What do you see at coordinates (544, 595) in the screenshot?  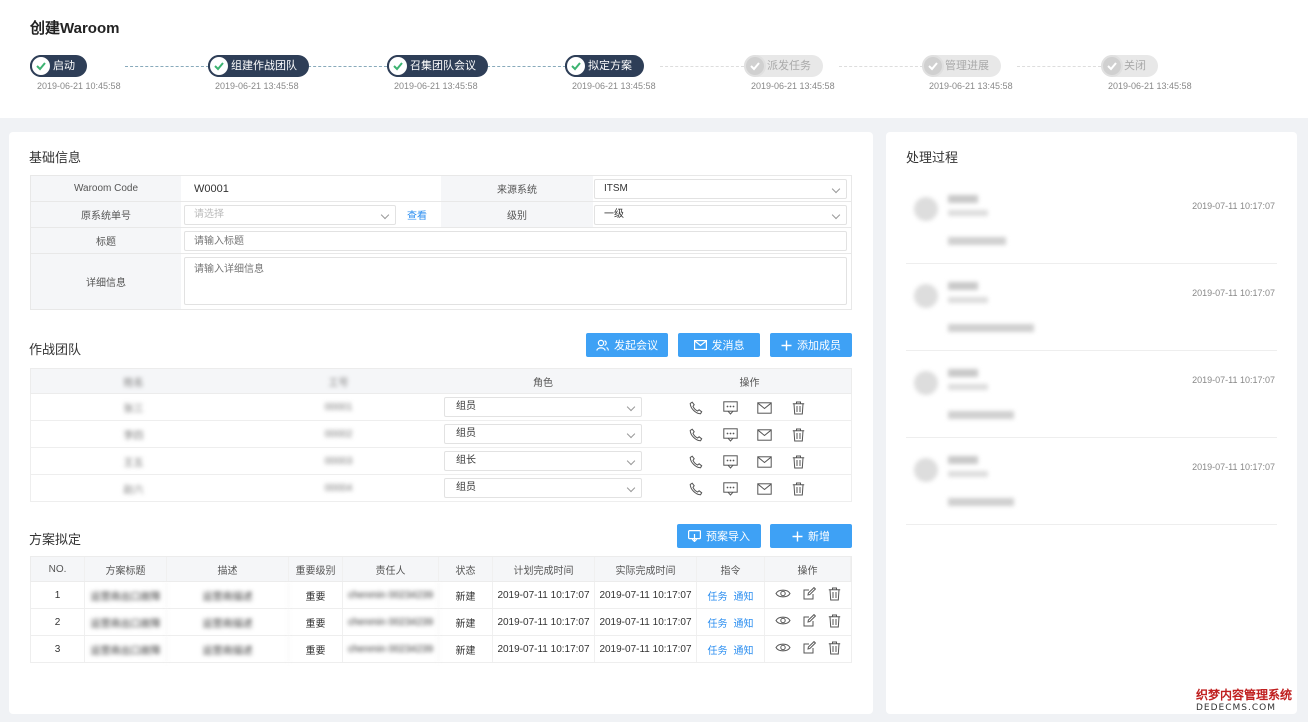 I see `plan-planned-time: 2019-07-11 10:17:07` at bounding box center [544, 595].